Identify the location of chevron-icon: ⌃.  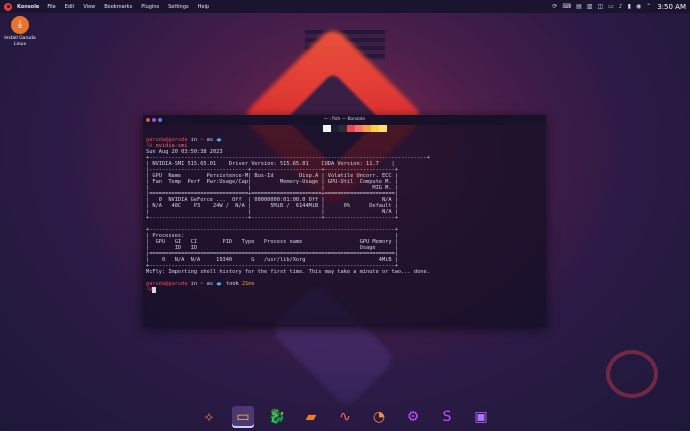
(648, 6).